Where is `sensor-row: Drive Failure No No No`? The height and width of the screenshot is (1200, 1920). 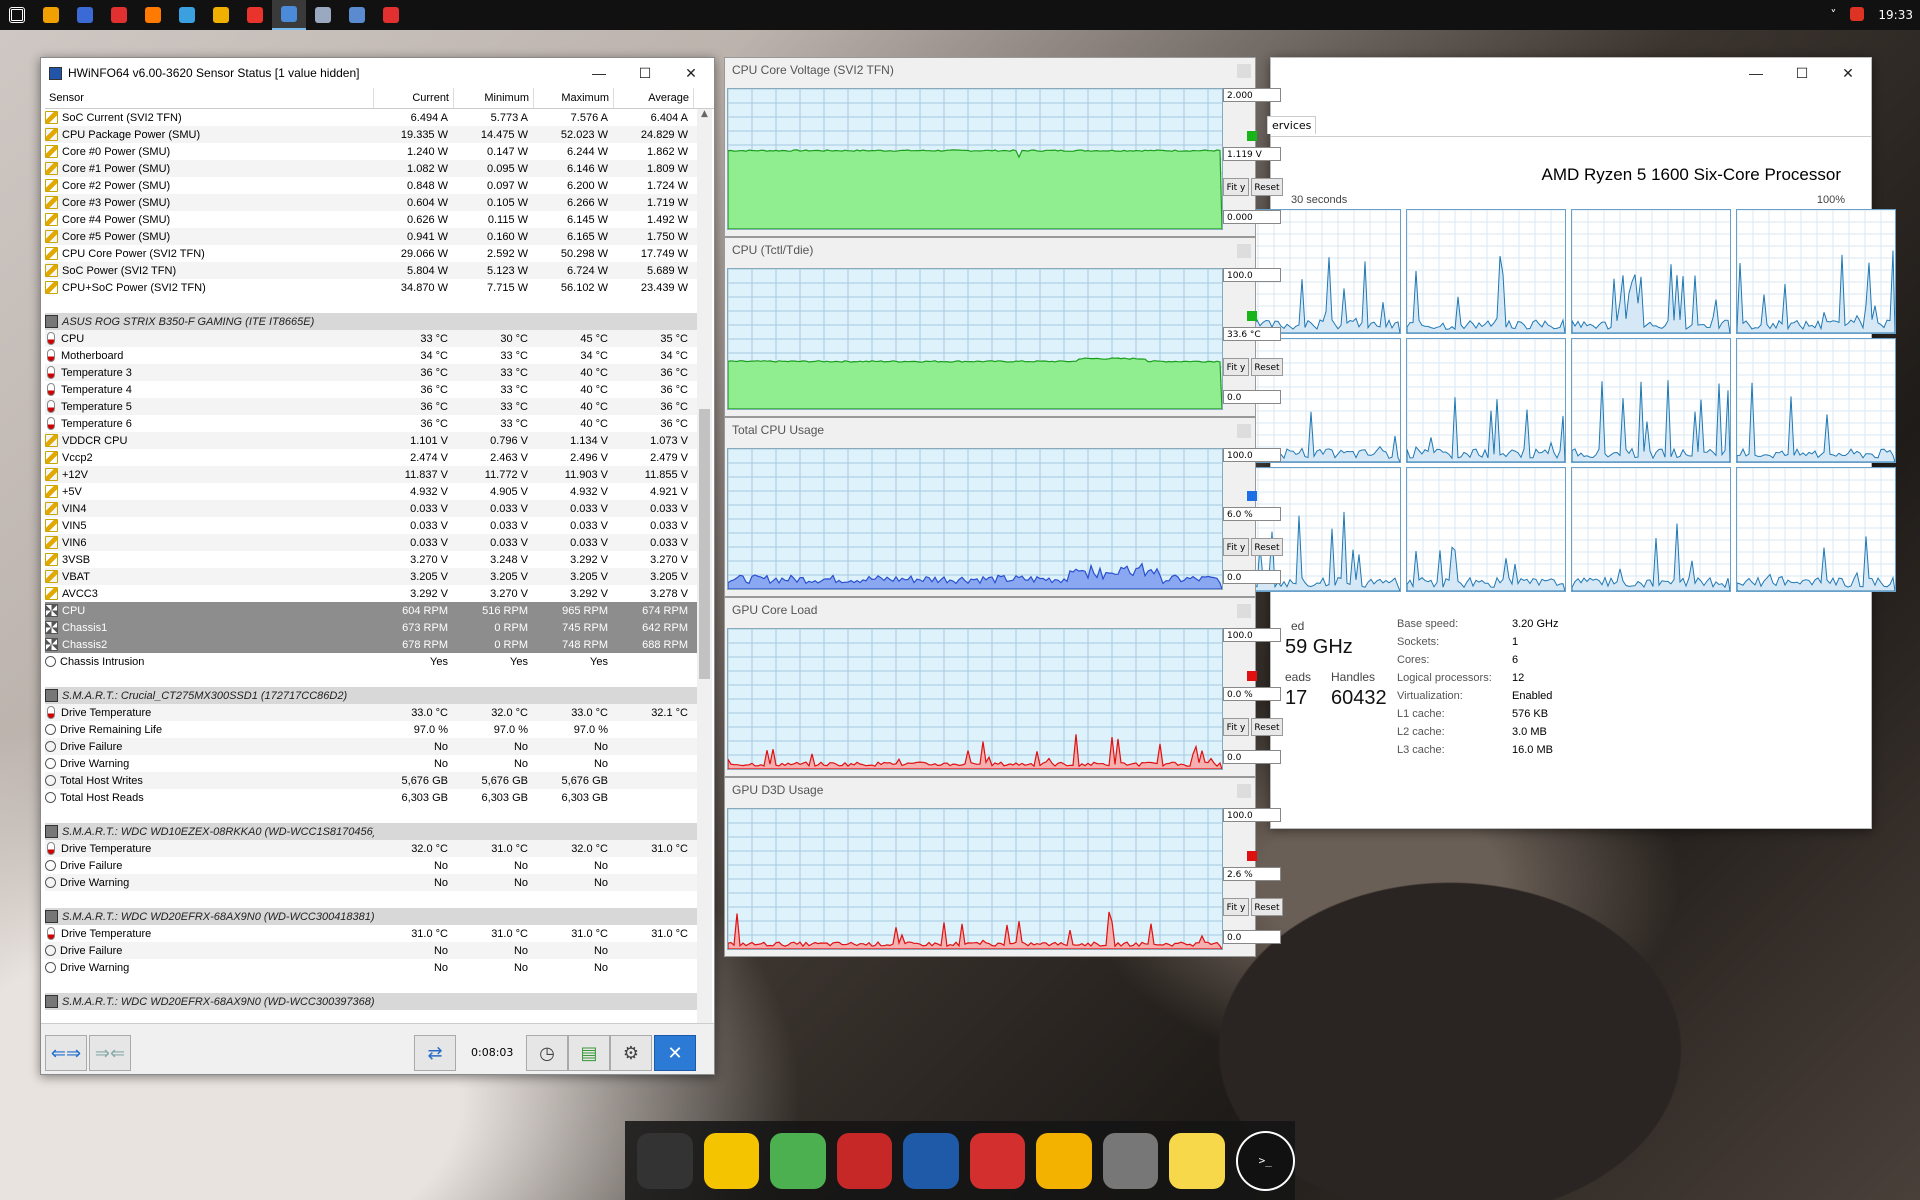 sensor-row: Drive Failure No No No is located at coordinates (371, 865).